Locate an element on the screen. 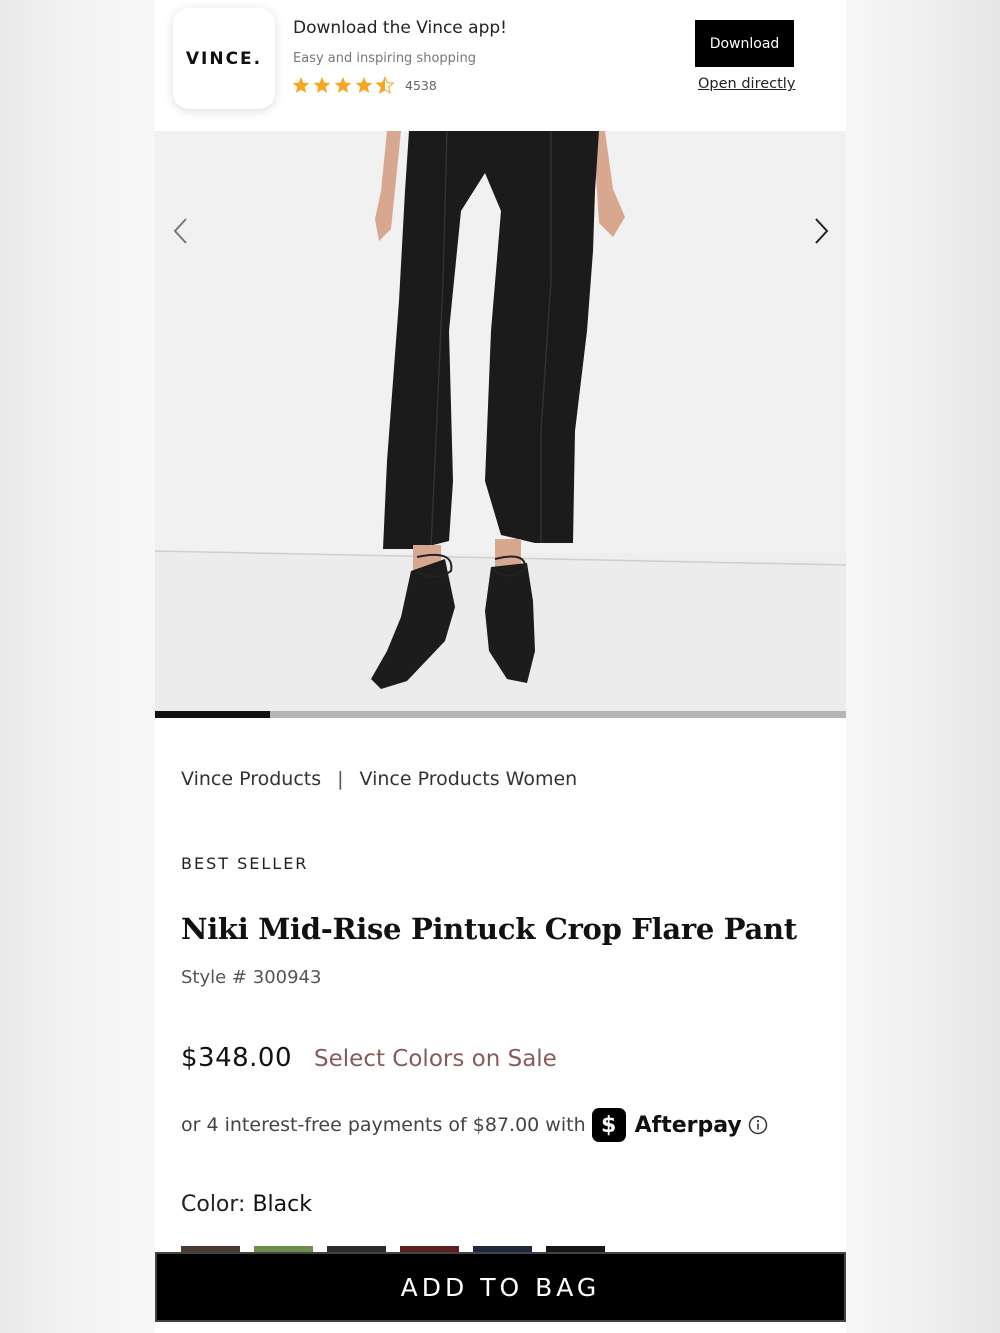  info-icon is located at coordinates (758, 1125).